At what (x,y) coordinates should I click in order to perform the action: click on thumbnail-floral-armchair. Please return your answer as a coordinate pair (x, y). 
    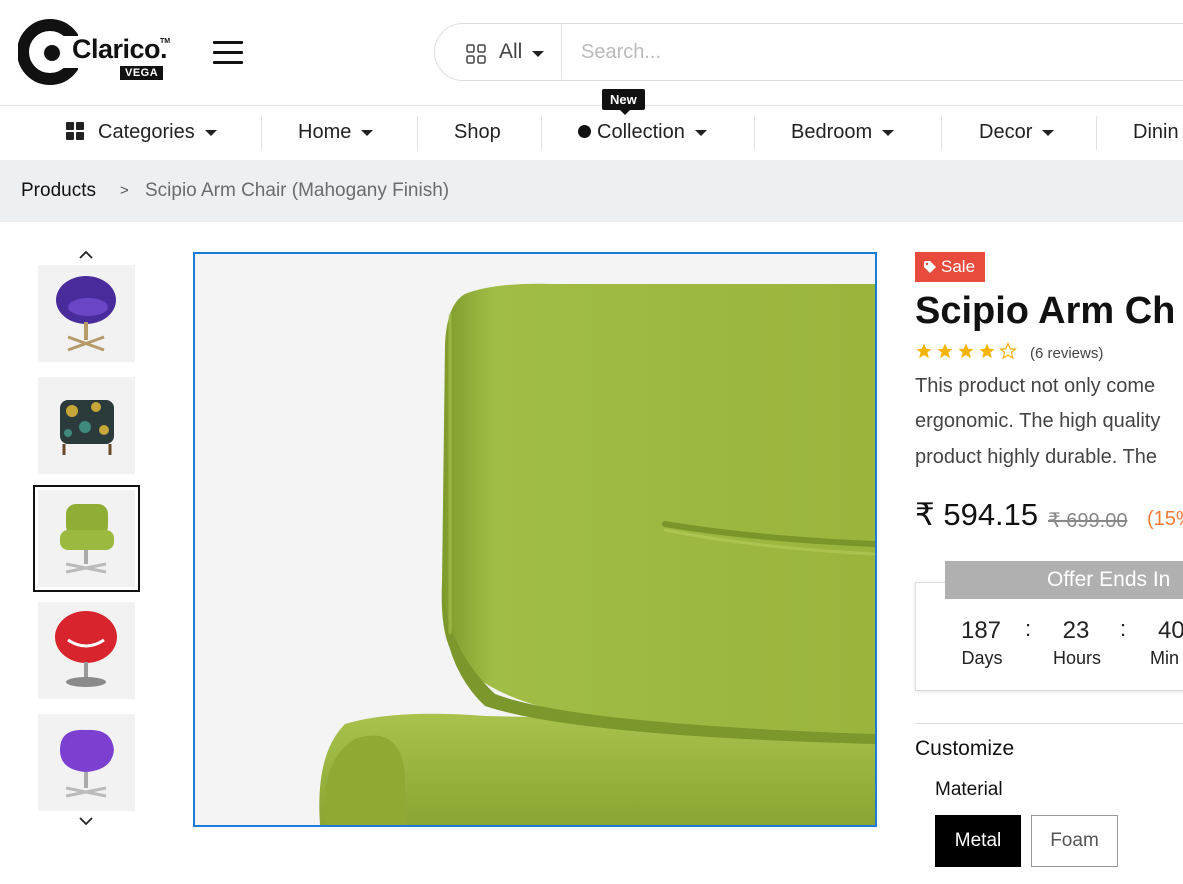
    Looking at the image, I should click on (86, 425).